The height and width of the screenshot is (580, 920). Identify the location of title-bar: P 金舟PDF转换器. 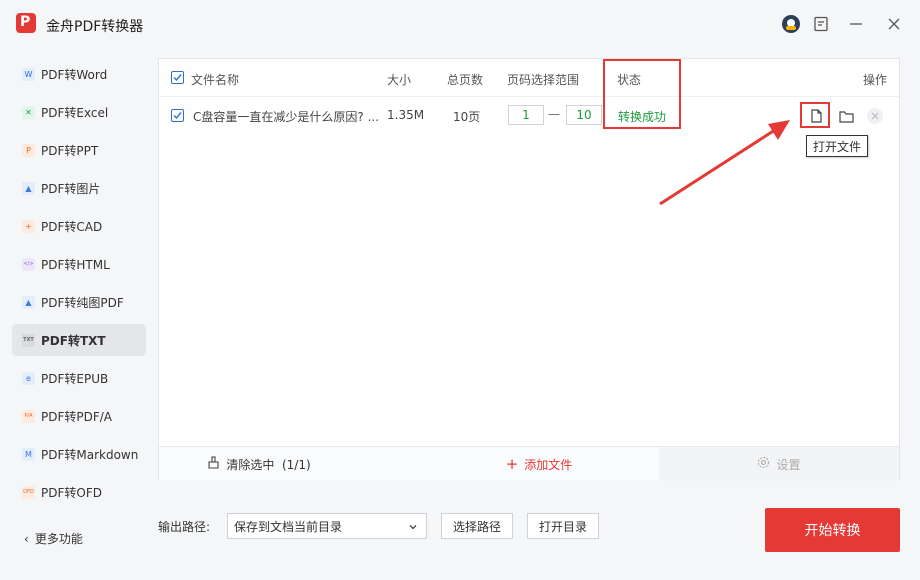
(460, 25).